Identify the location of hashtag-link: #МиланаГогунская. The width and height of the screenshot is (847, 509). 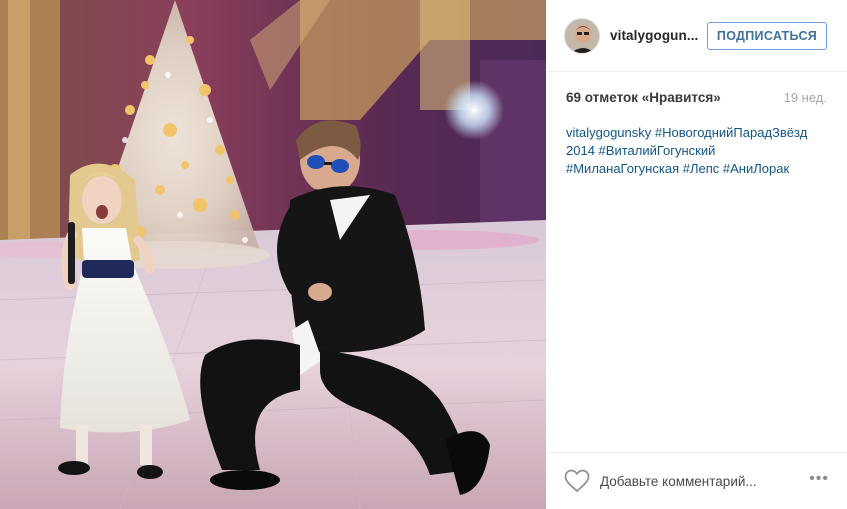
(622, 168).